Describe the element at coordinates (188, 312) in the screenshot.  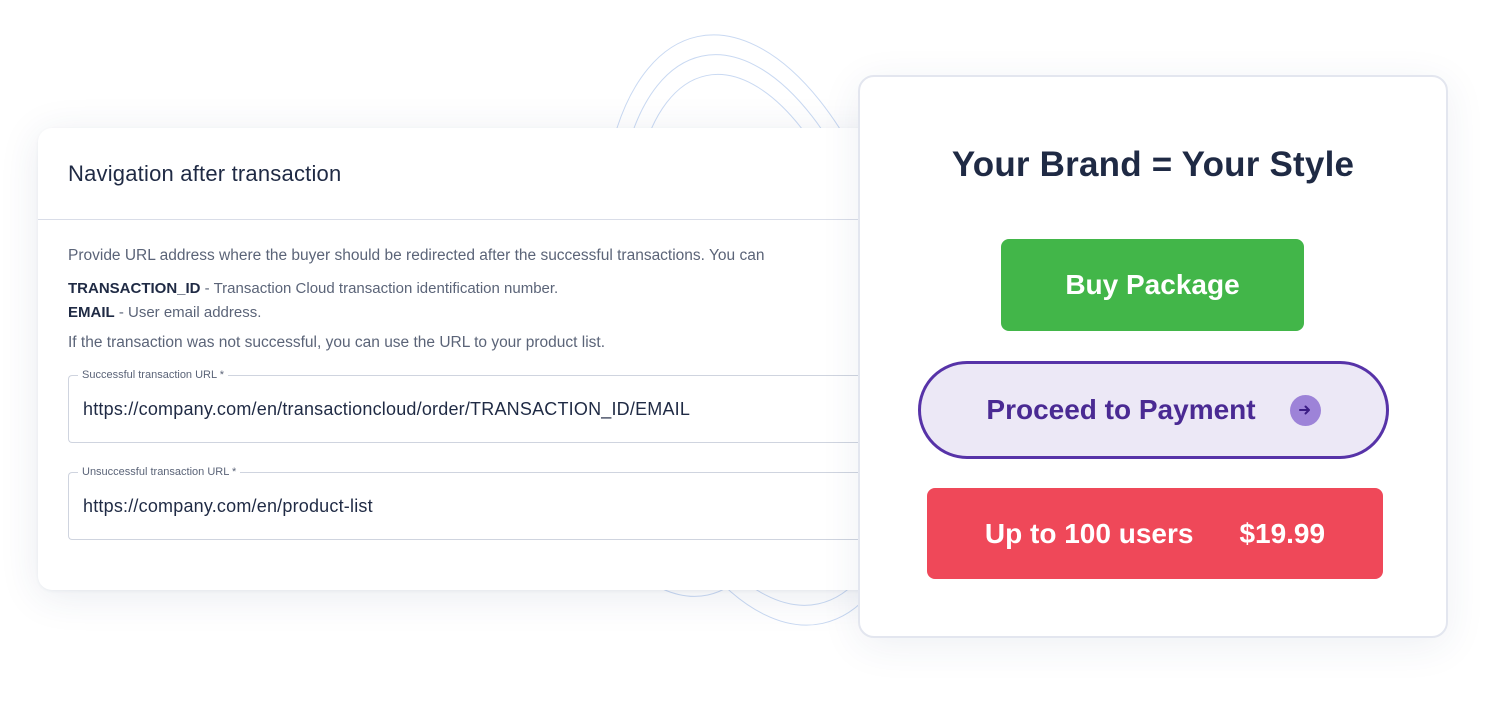
I see `variable-description: - User email address.` at that location.